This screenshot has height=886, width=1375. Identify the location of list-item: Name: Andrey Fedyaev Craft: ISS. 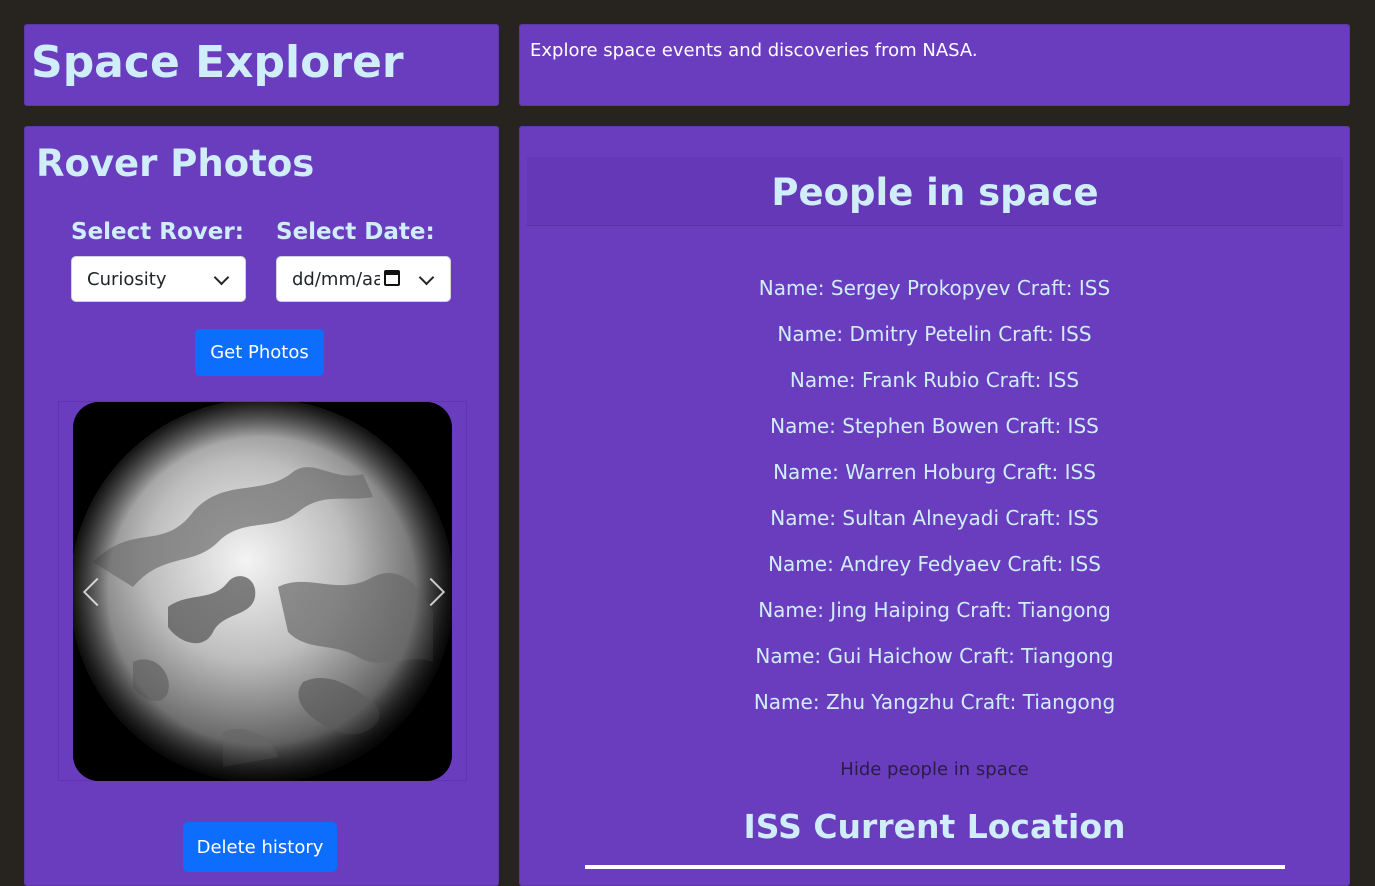
(934, 564).